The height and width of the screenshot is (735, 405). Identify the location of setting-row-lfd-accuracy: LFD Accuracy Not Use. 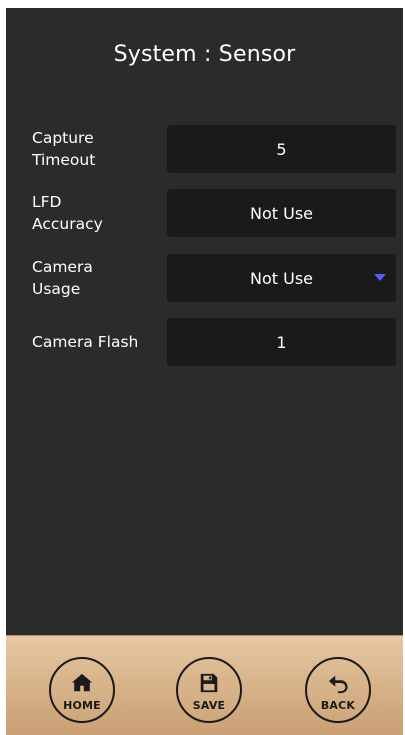
(204, 213).